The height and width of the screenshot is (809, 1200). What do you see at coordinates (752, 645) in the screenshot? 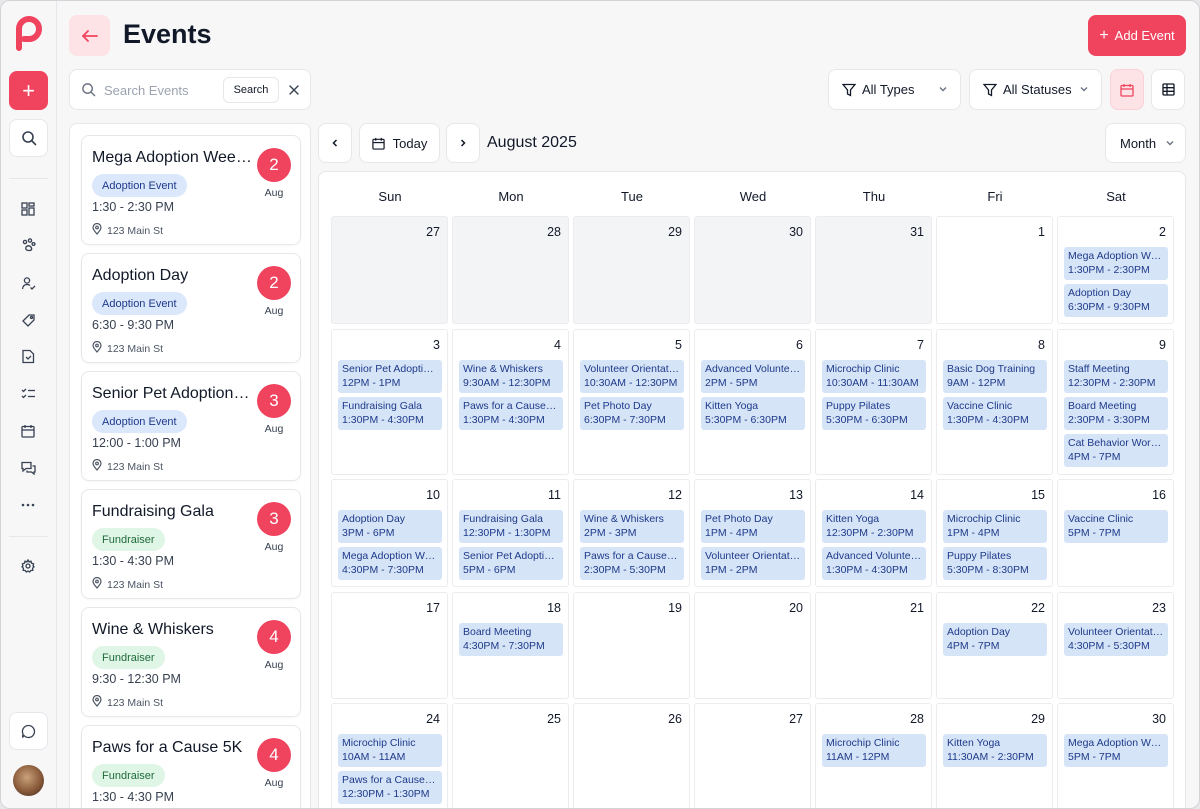
I see `calendar-day-cell: 20` at bounding box center [752, 645].